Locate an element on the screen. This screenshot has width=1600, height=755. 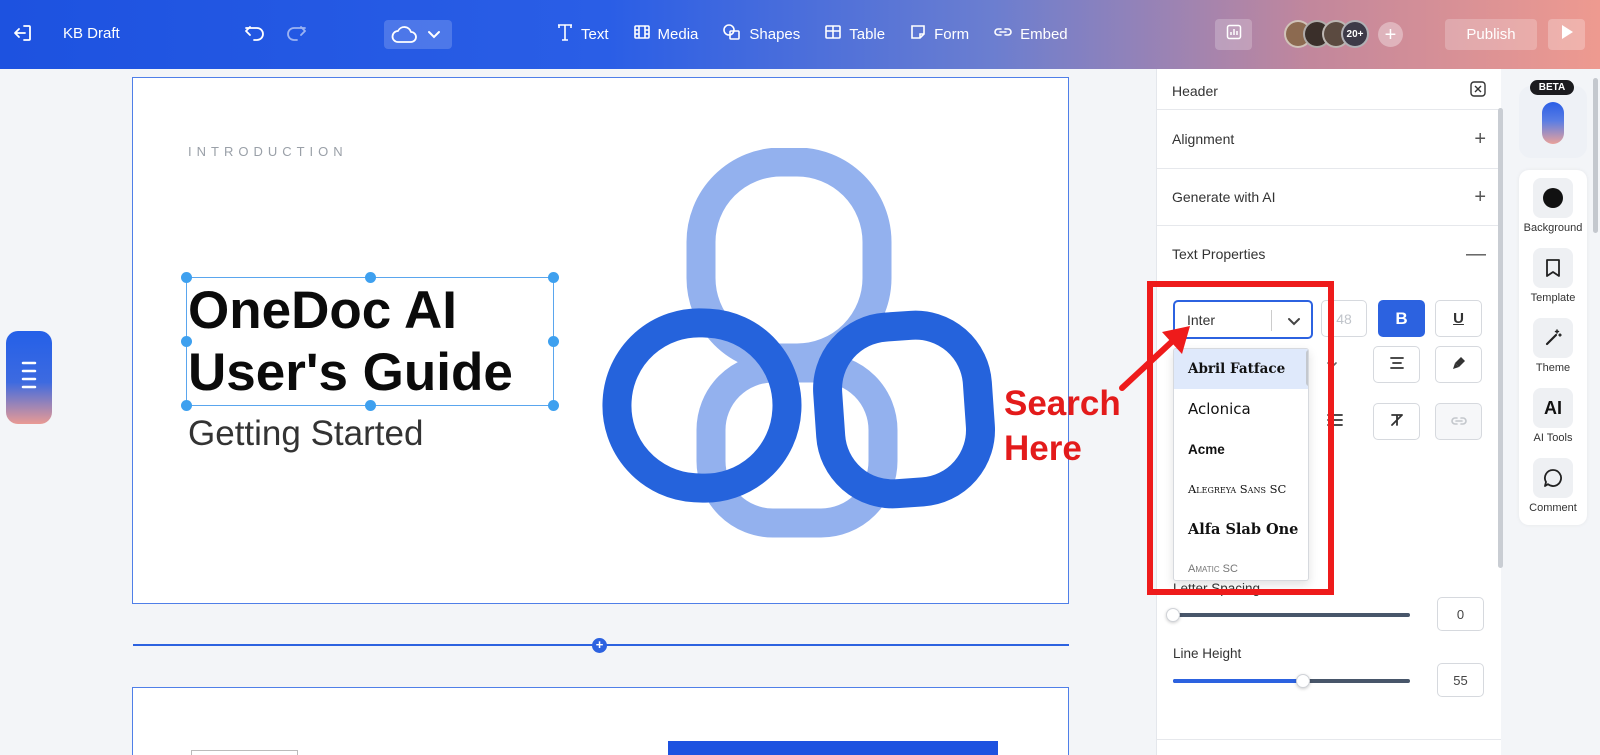
section-alignment: Alignment + is located at coordinates (1329, 139).